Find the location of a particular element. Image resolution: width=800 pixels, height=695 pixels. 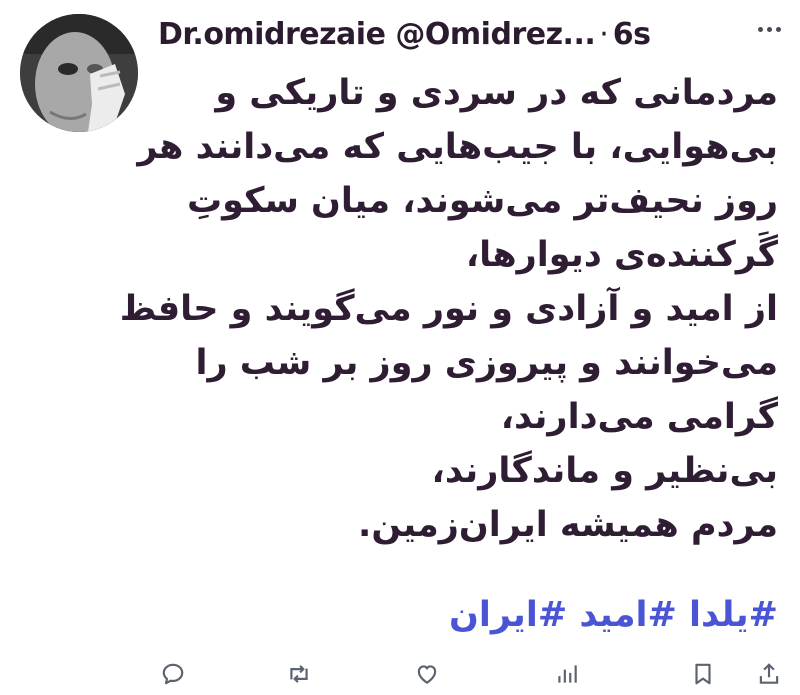

tweet-line: از امید و آزادی و نور می‌گویند و حافظ is located at coordinates (448, 309).